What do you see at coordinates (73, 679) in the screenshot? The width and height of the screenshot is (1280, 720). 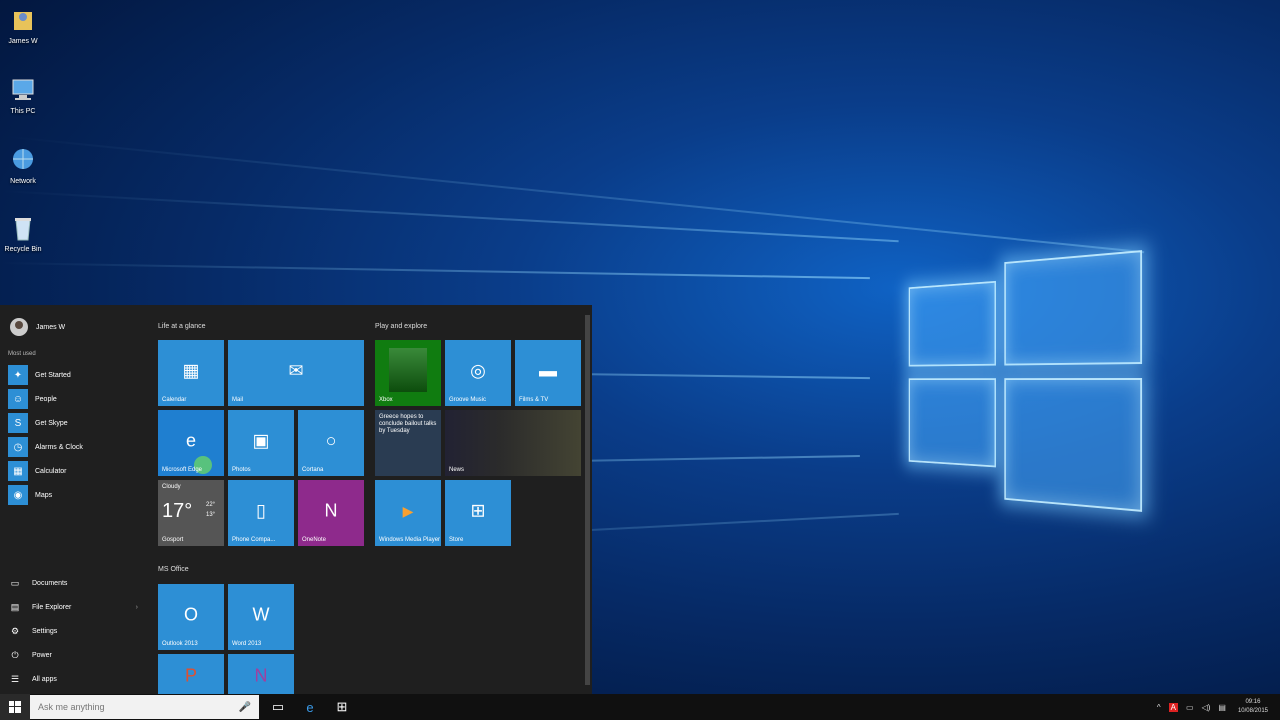 I see `start-item-all-apps: ☰ All apps` at bounding box center [73, 679].